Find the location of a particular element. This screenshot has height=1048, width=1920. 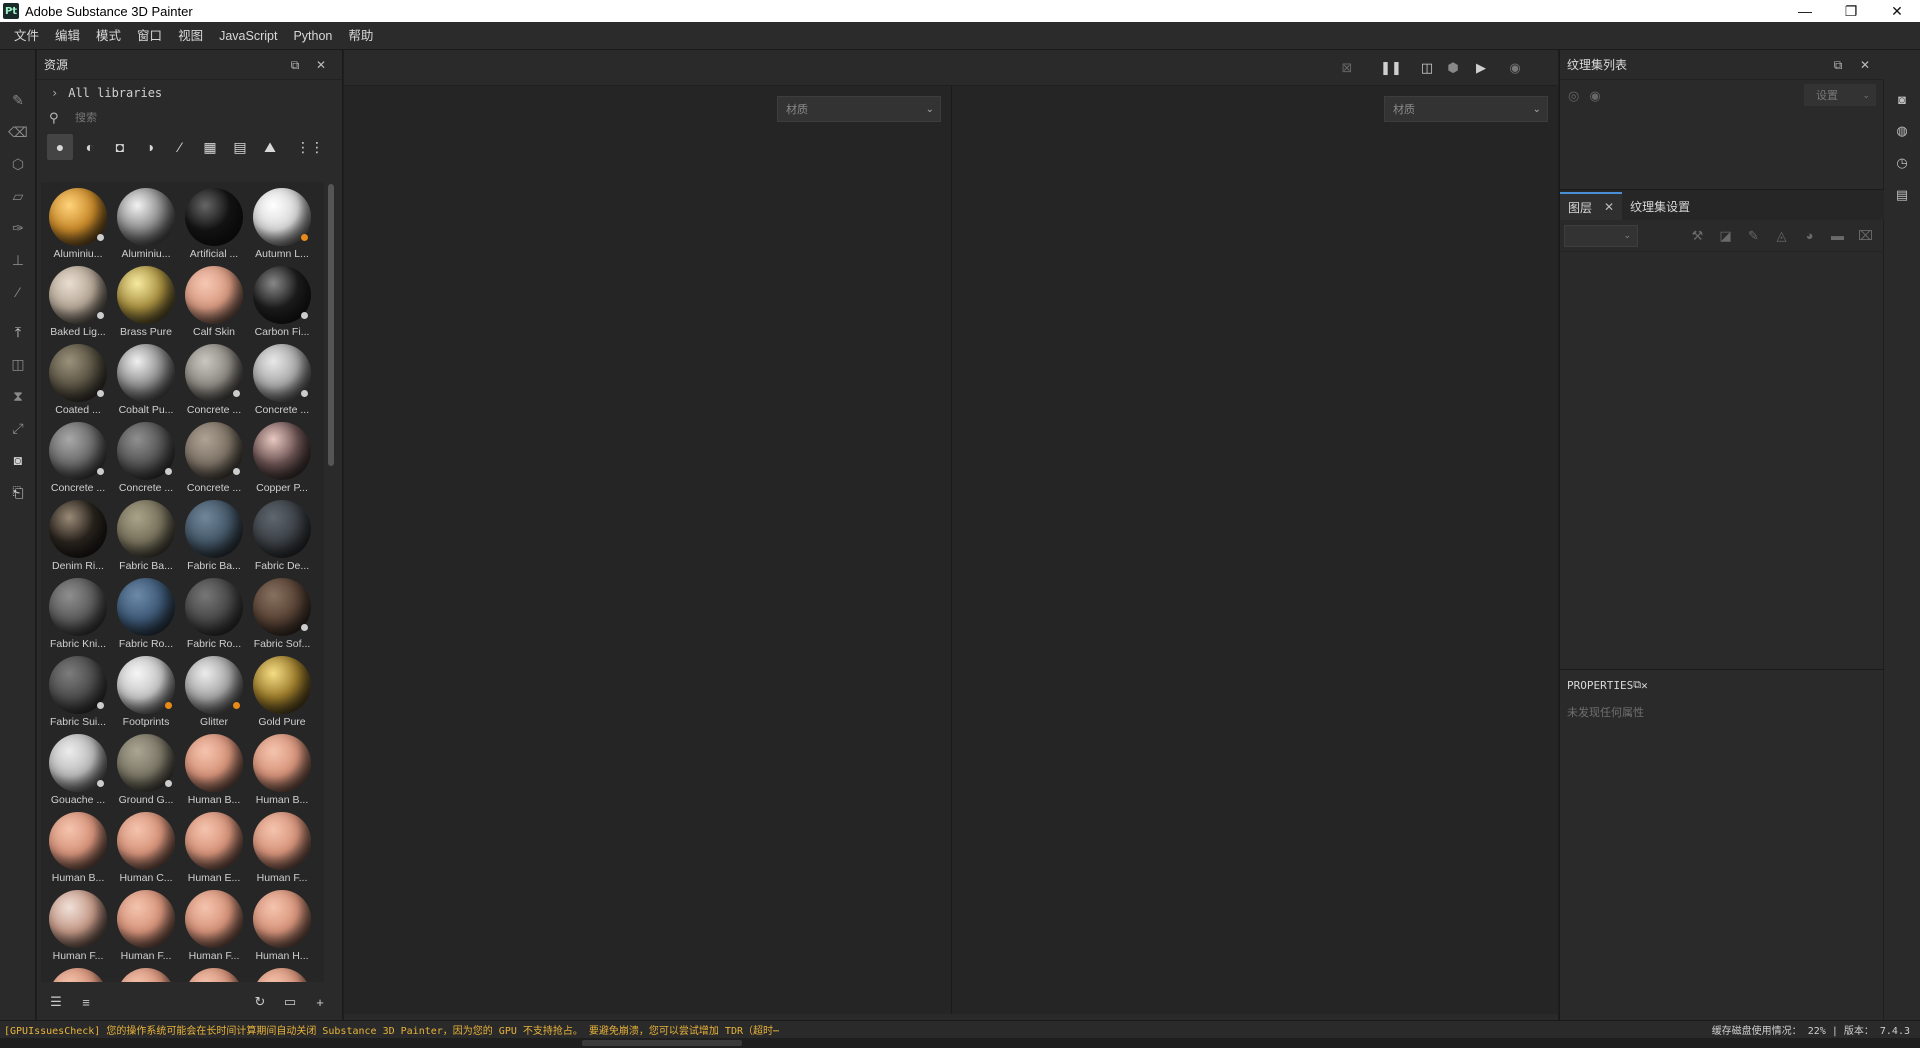

search-input is located at coordinates (185, 118).